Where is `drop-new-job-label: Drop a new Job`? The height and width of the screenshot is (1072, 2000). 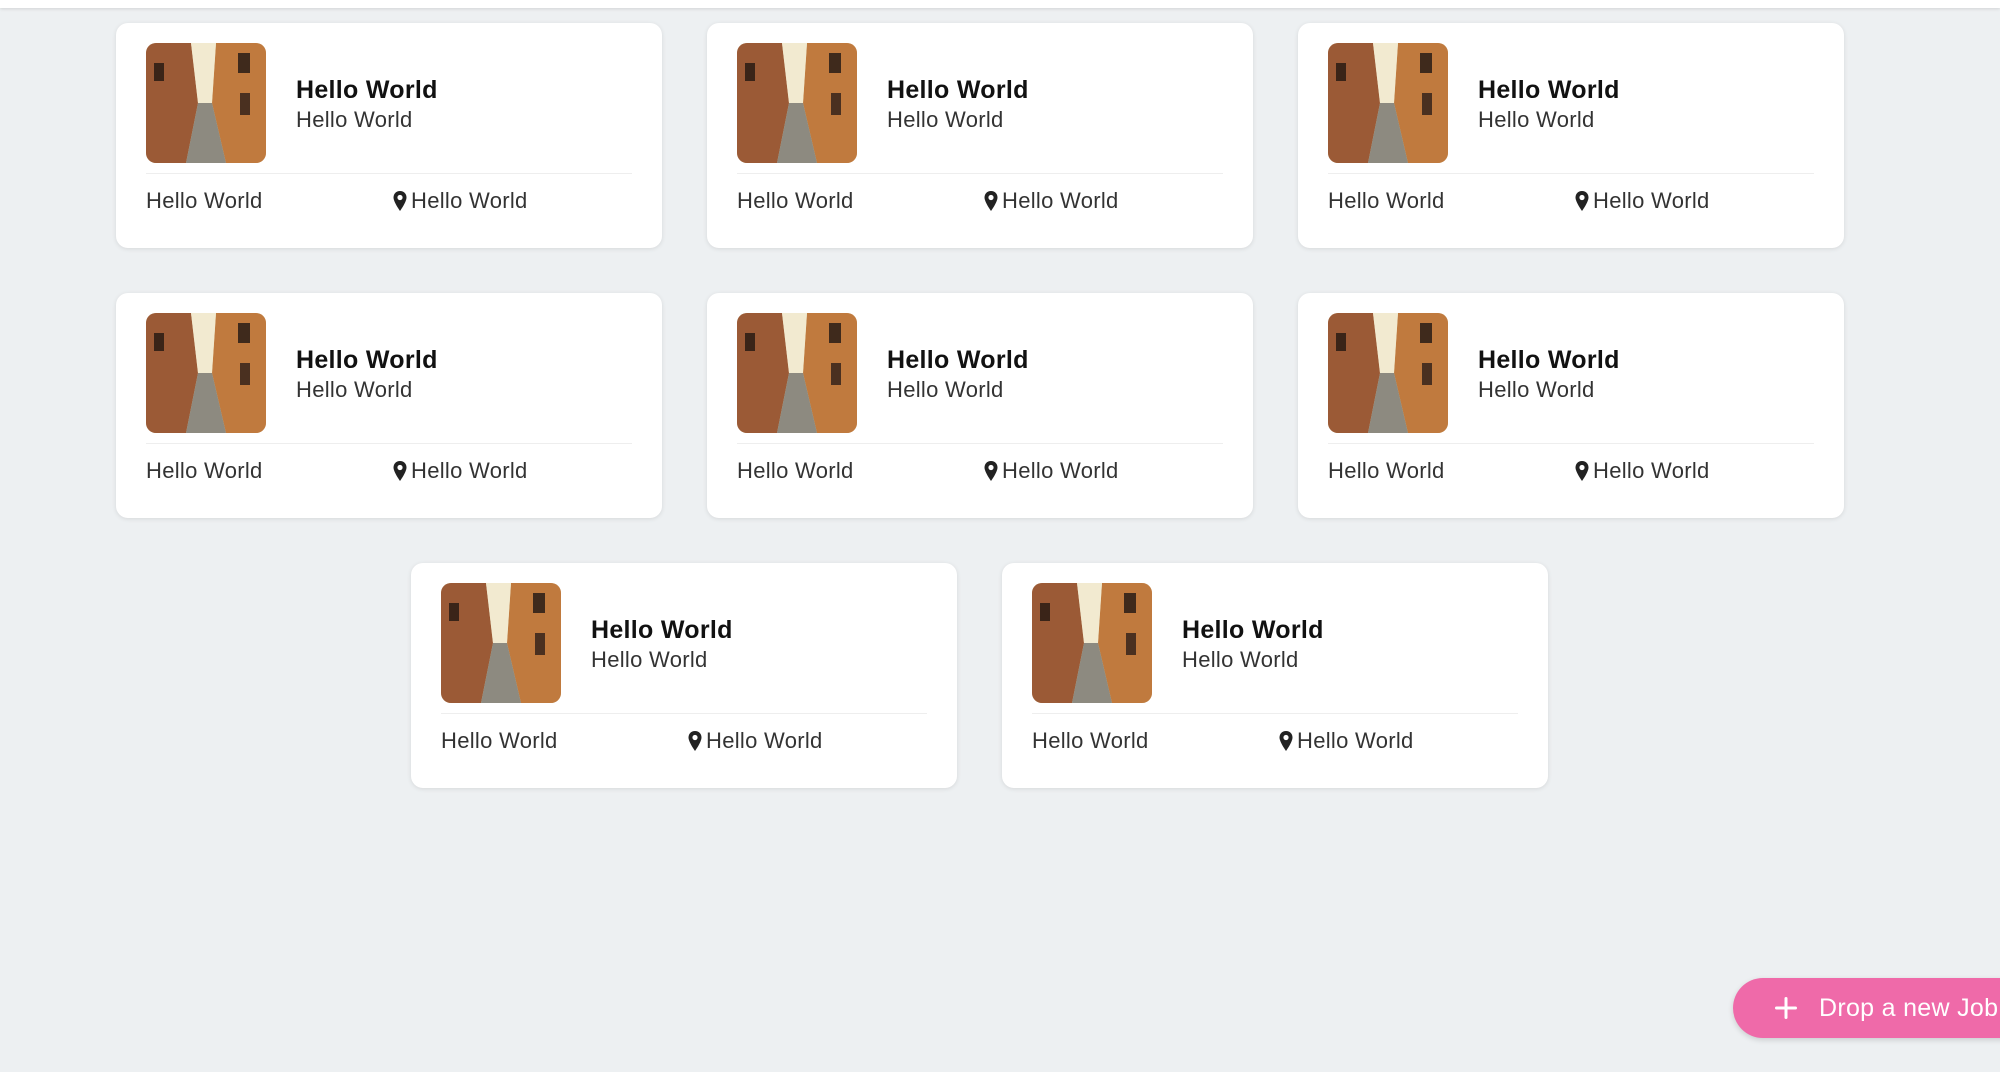
drop-new-job-label: Drop a new Job is located at coordinates (1909, 1007).